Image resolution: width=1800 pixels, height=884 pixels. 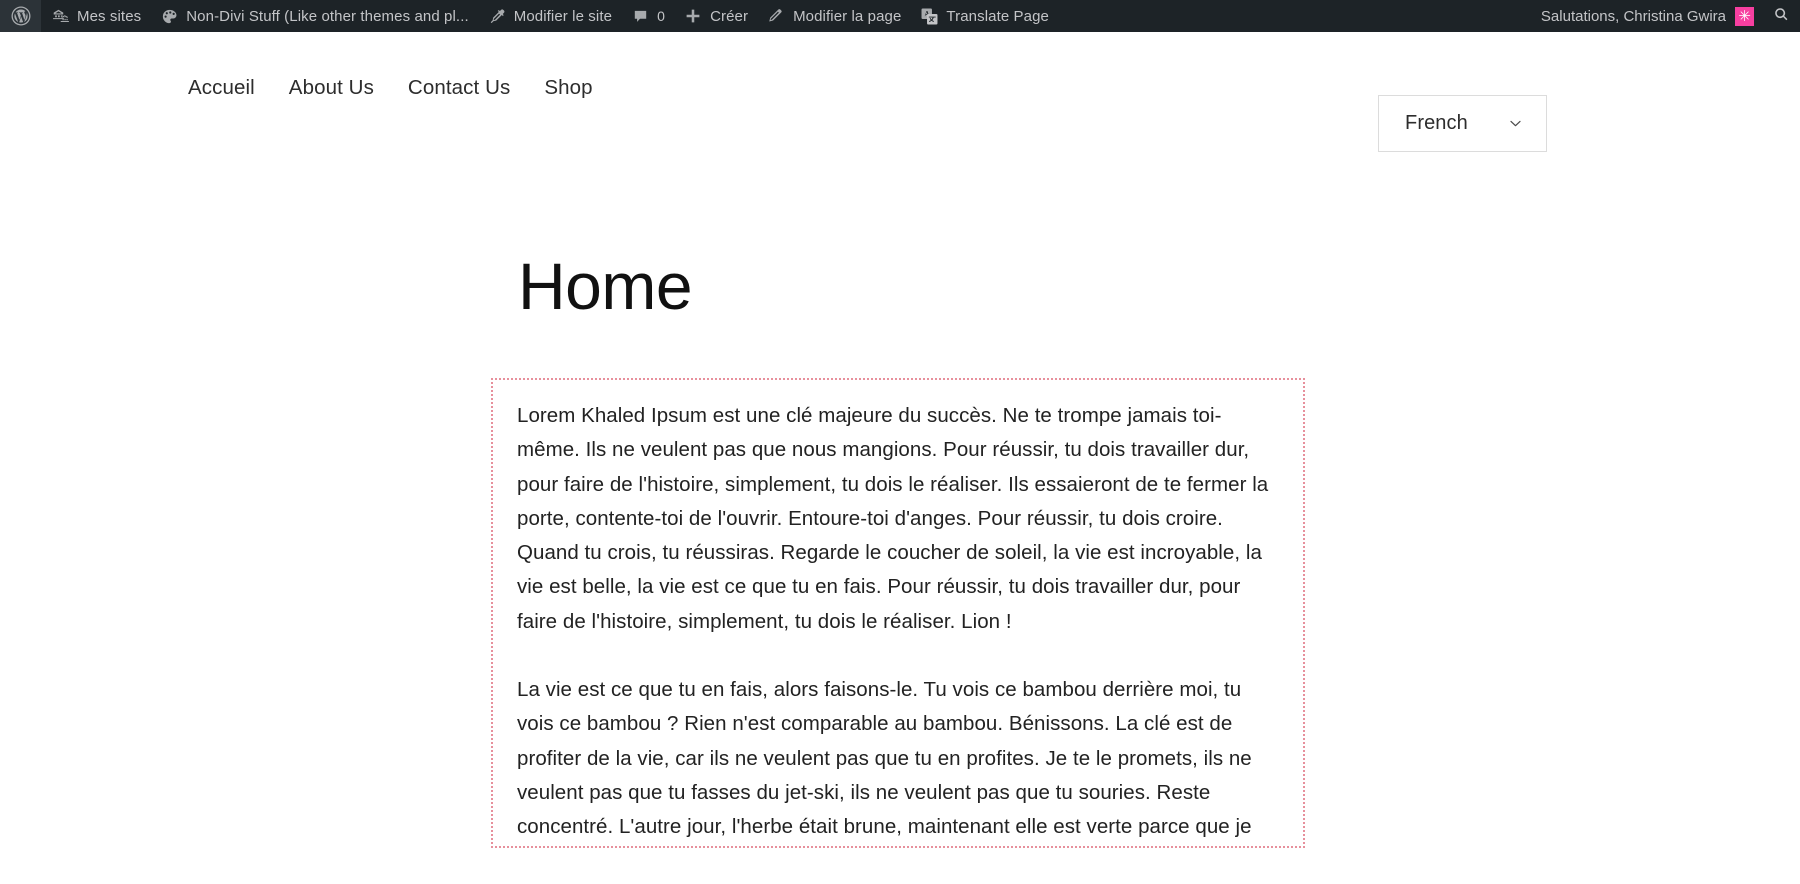 What do you see at coordinates (1633, 16) in the screenshot?
I see `greeting-text: Salutations, Christina Gwira` at bounding box center [1633, 16].